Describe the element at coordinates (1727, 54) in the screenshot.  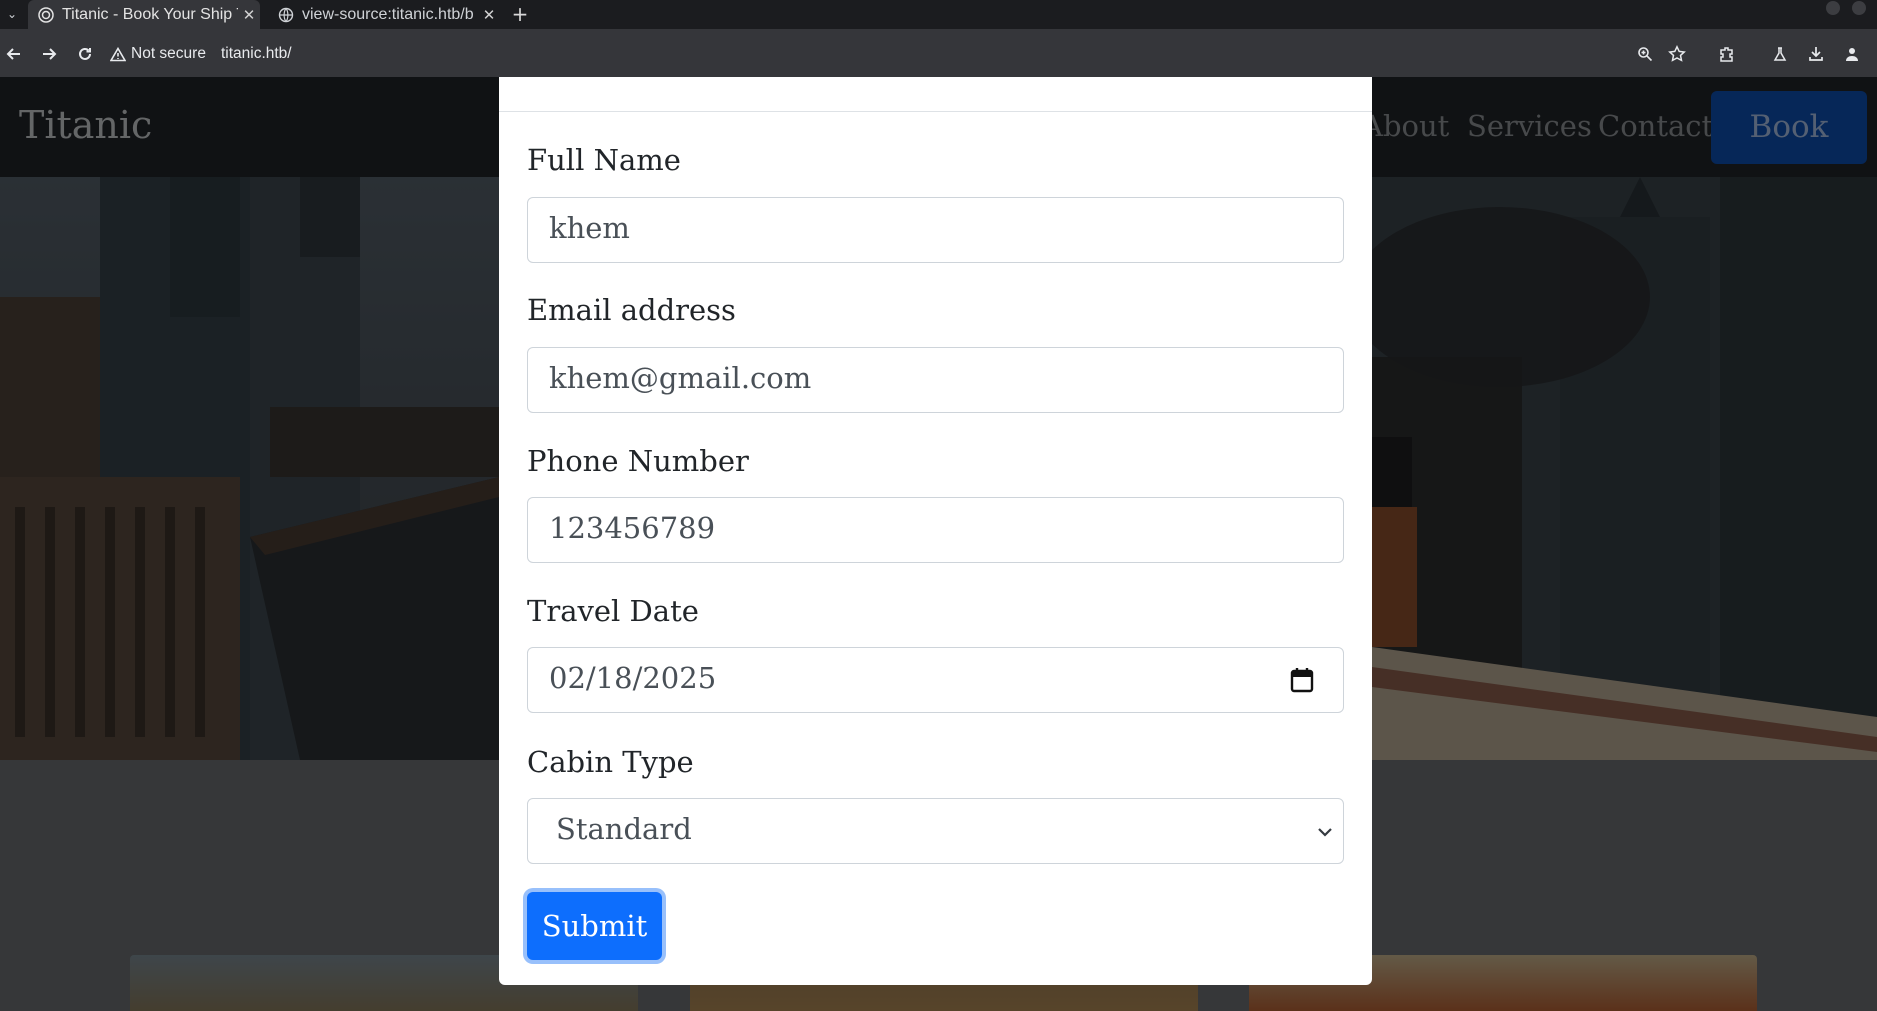
I see `extensions-icon` at that location.